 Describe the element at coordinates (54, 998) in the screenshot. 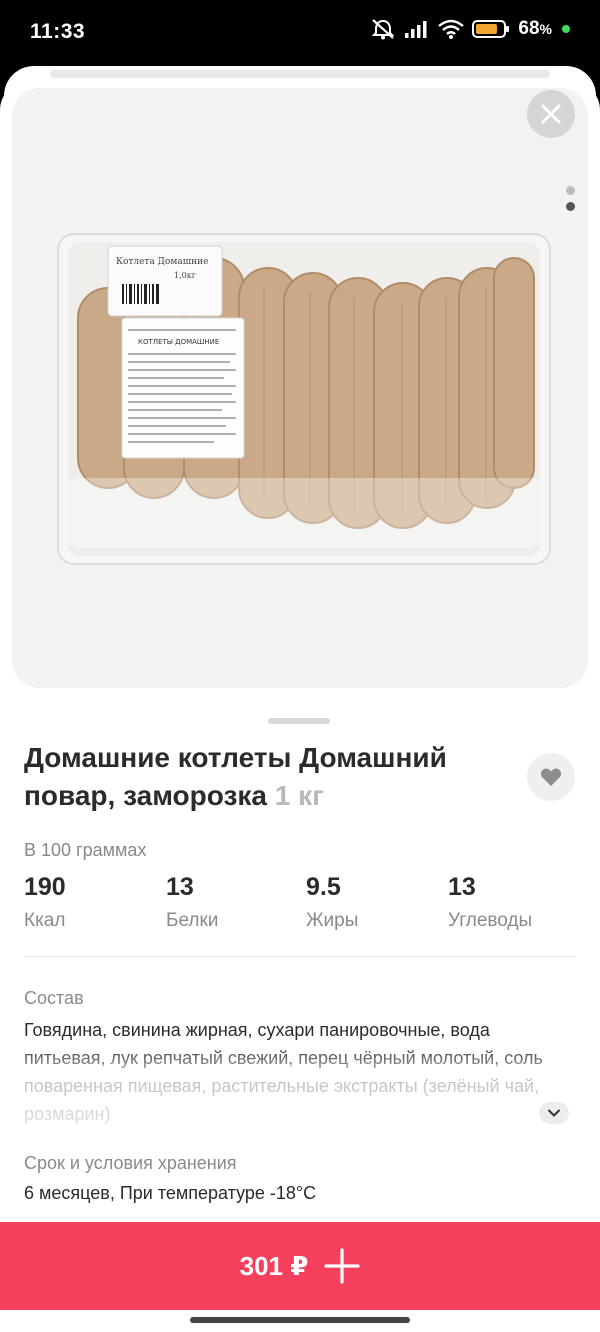

I see `composition-label: Состав` at that location.